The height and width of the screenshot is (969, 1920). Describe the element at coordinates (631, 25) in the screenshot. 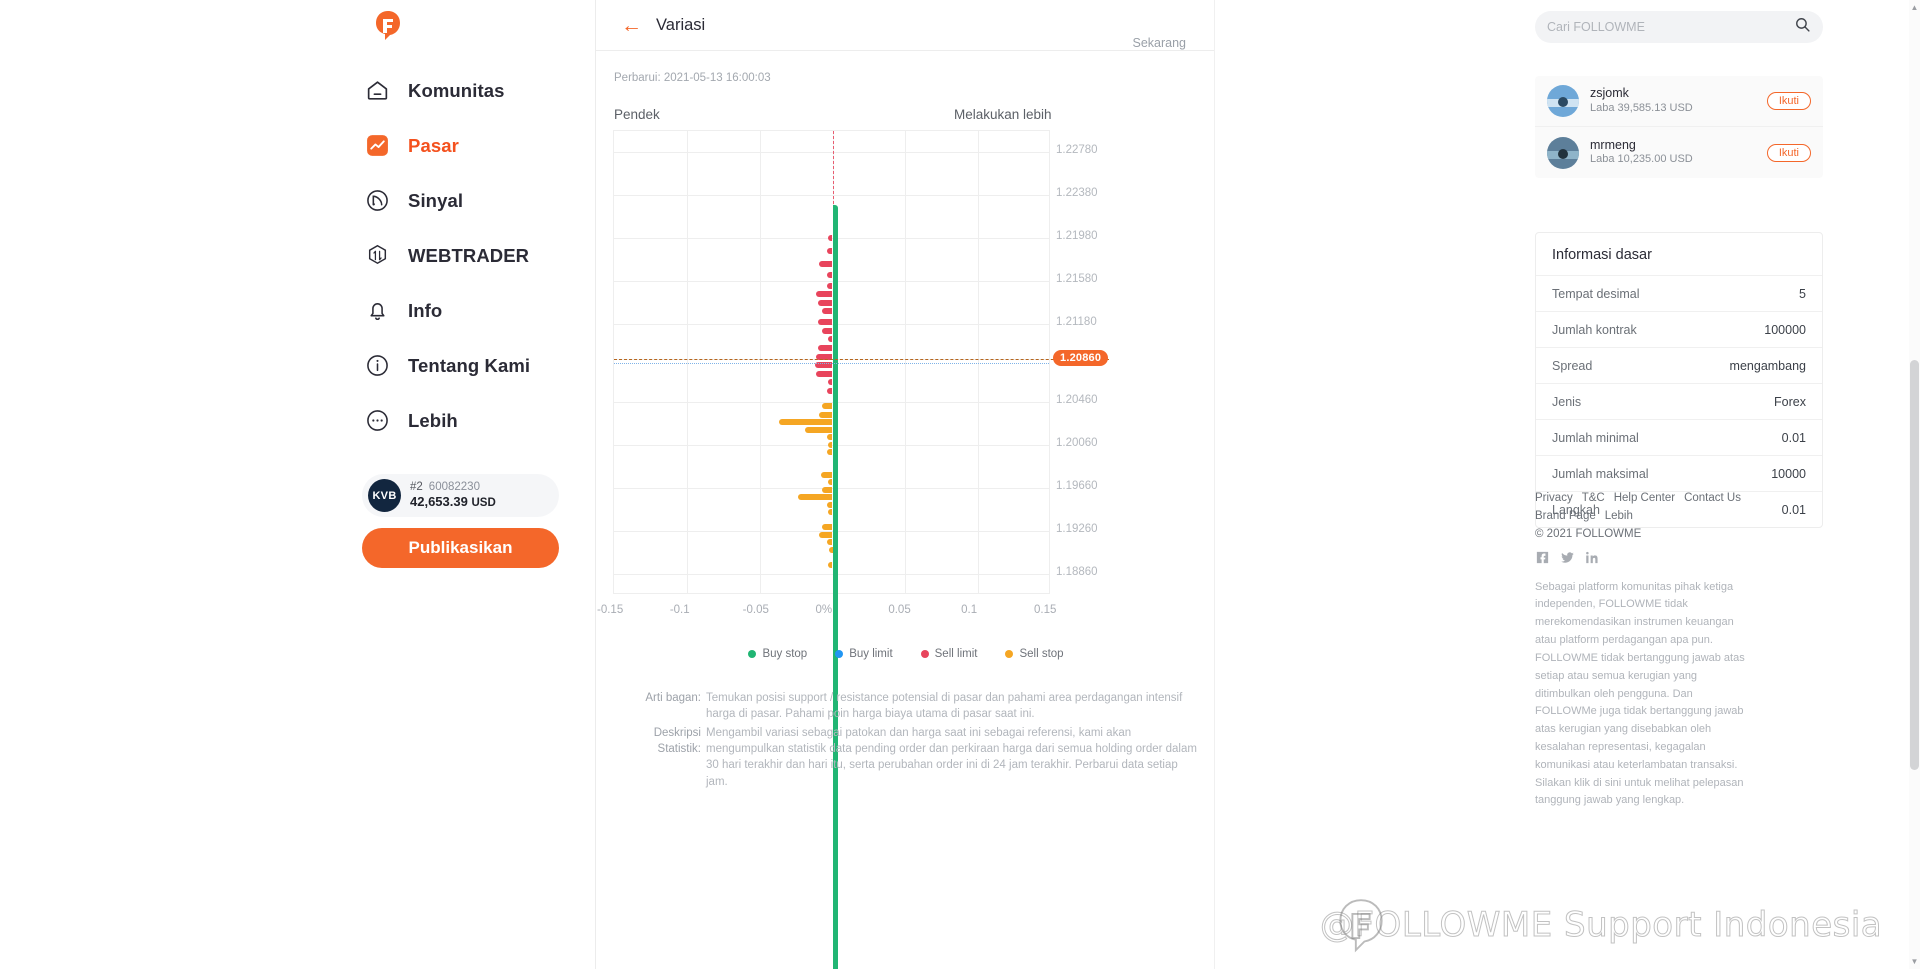

I see `back-arrow-icon: ←` at that location.